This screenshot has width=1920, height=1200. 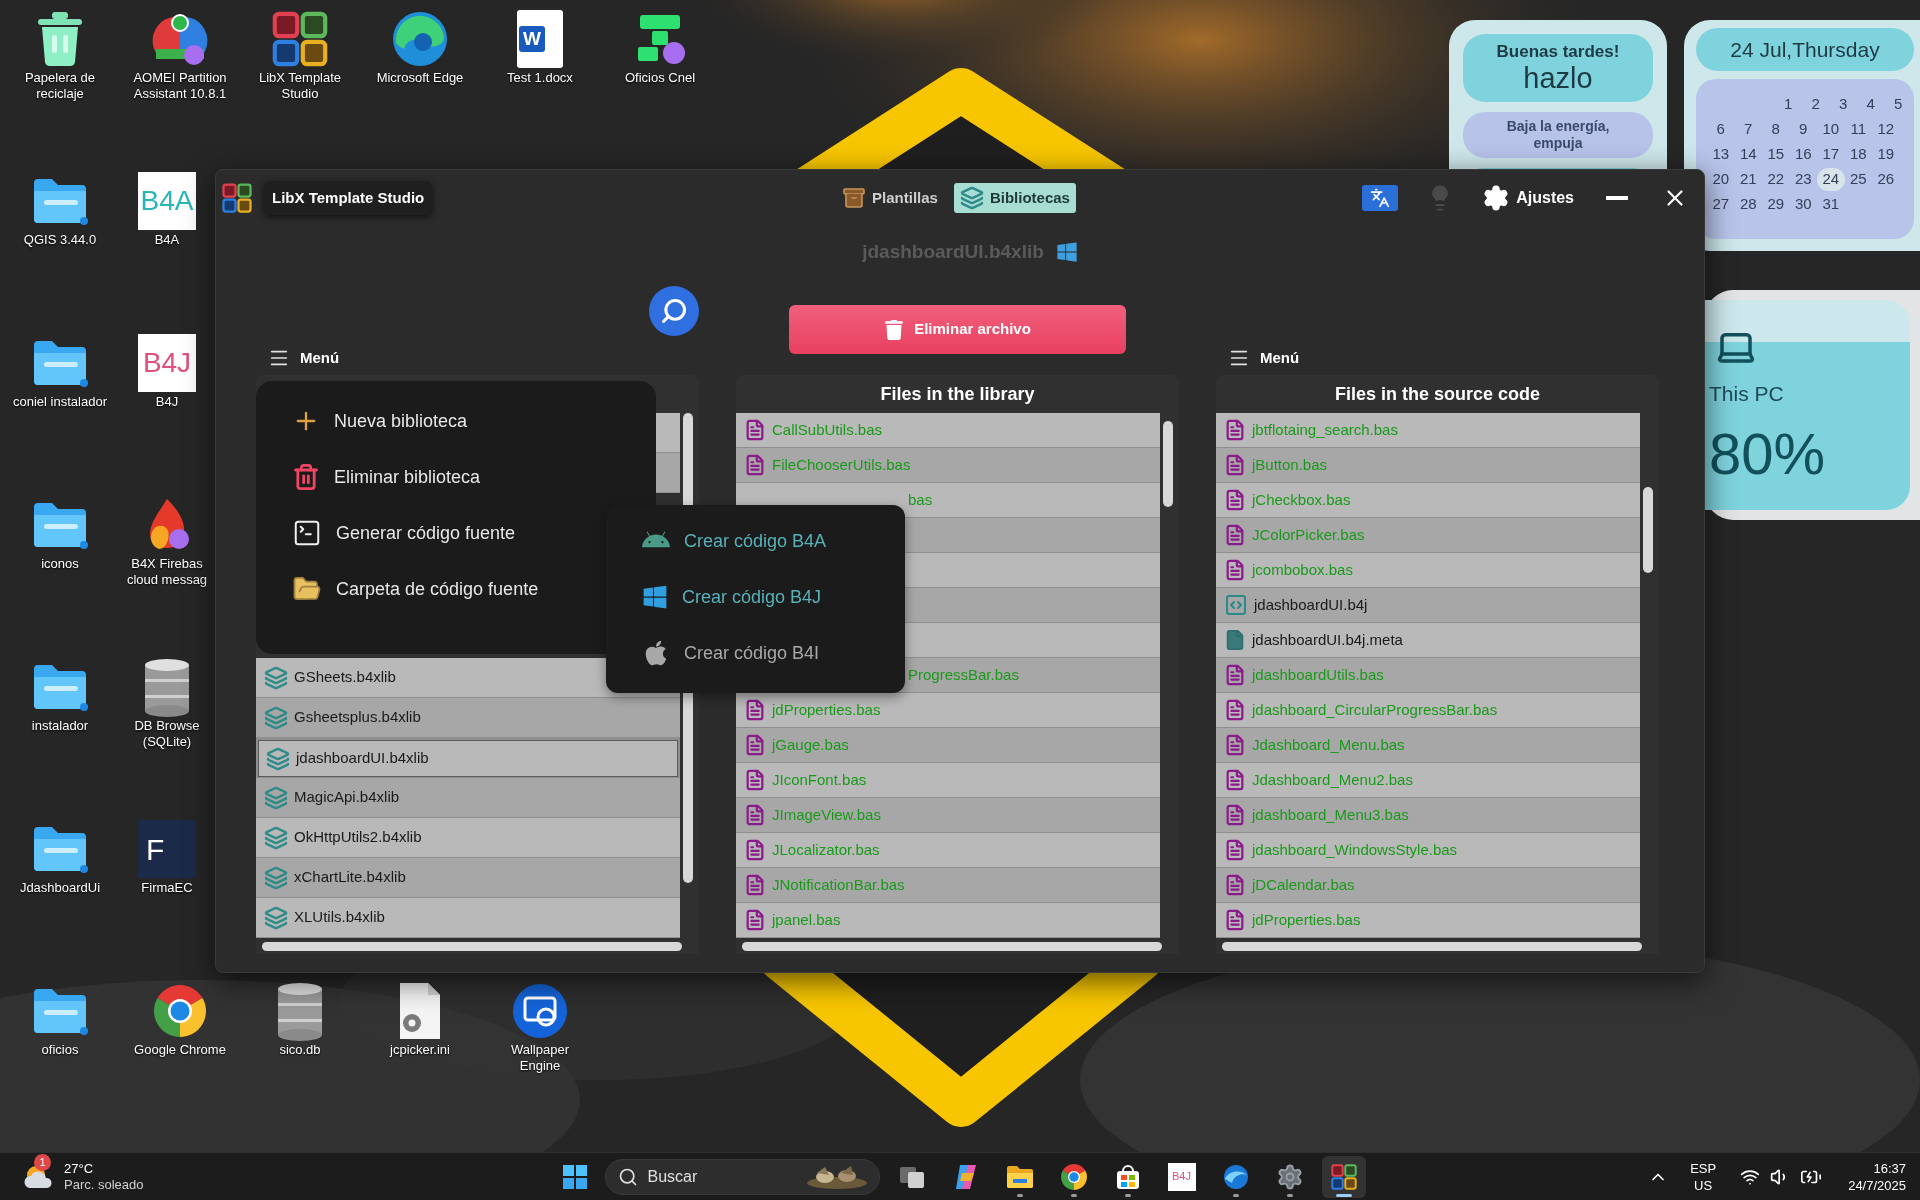 What do you see at coordinates (1437, 394) in the screenshot?
I see `panel-title: Files in the source code` at bounding box center [1437, 394].